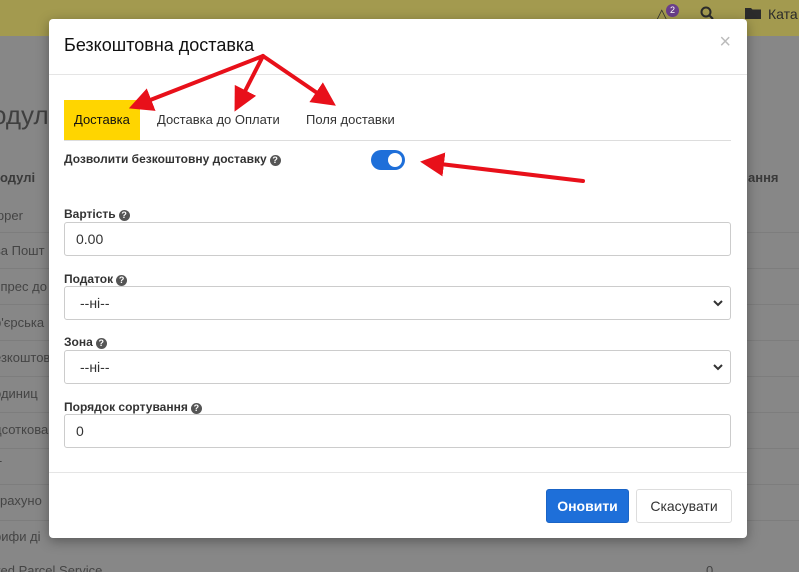 This screenshot has height=572, width=799. What do you see at coordinates (763, 177) in the screenshot?
I see `table-header-actions: ання` at bounding box center [763, 177].